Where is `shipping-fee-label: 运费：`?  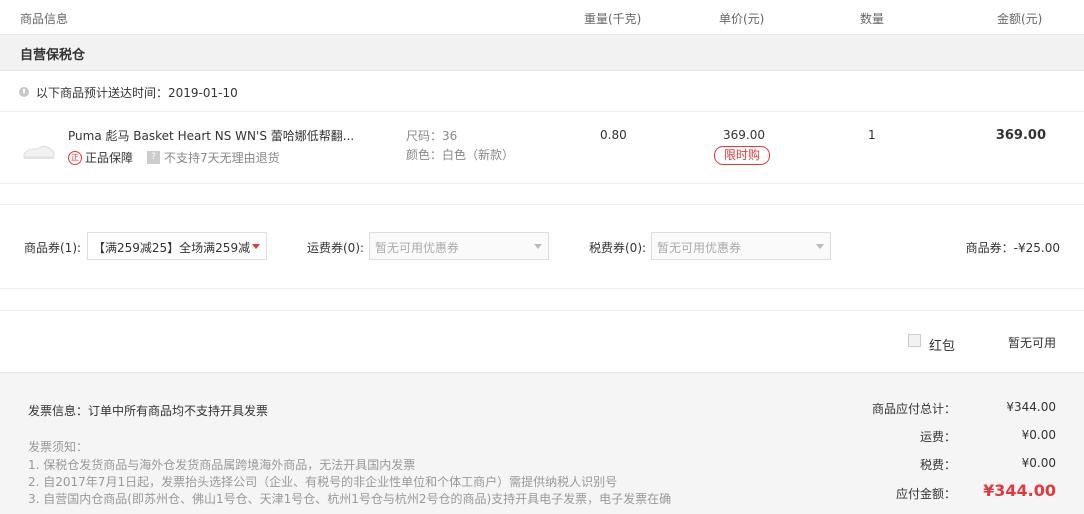
shipping-fee-label: 运费： is located at coordinates (937, 437).